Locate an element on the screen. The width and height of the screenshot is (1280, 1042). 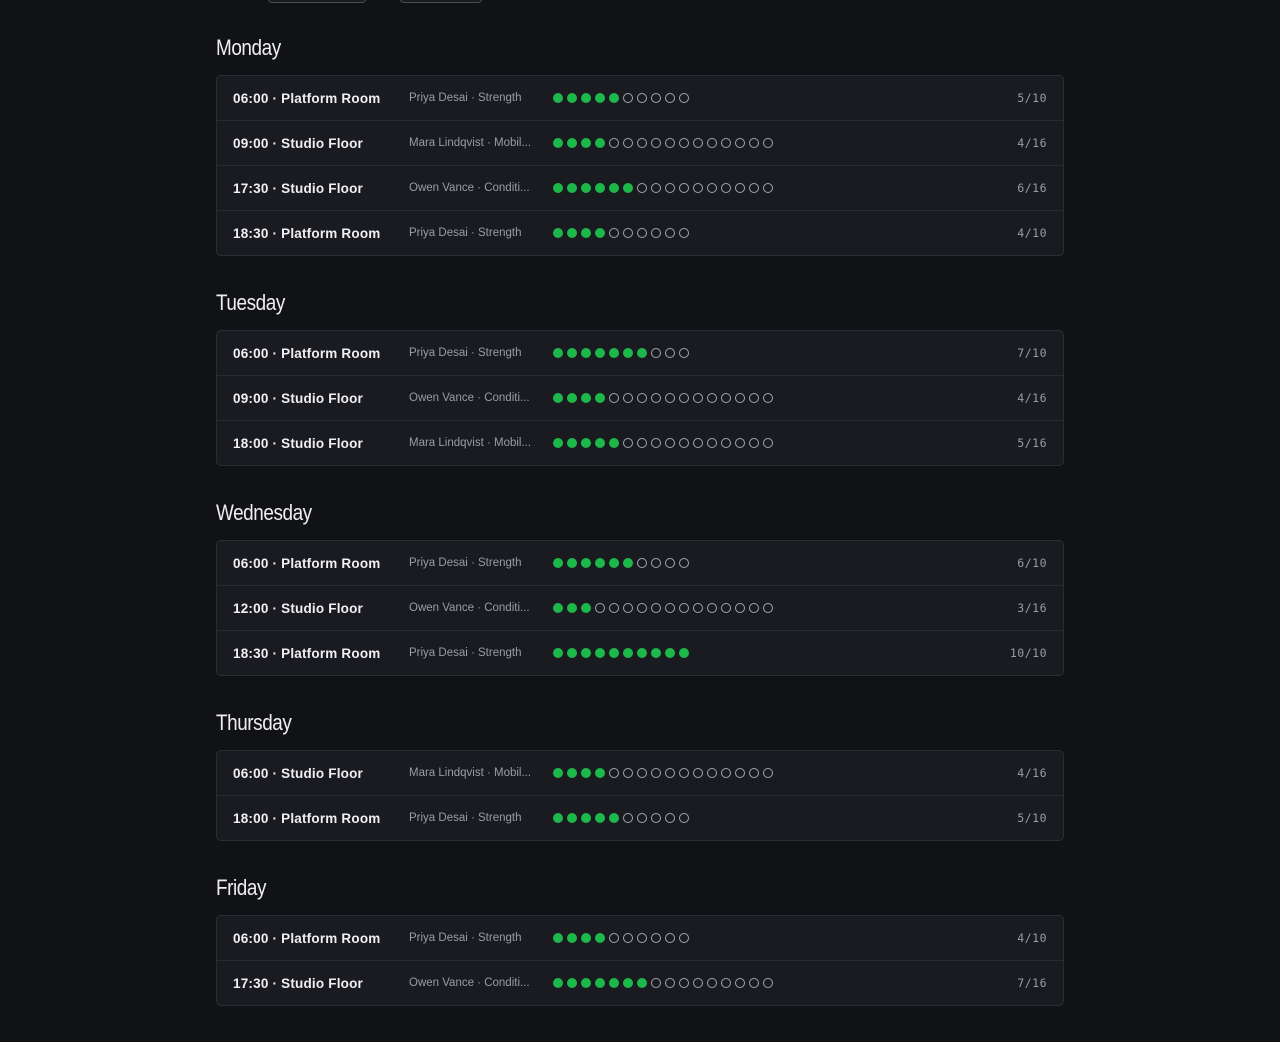
day-title: Friday is located at coordinates (241, 887).